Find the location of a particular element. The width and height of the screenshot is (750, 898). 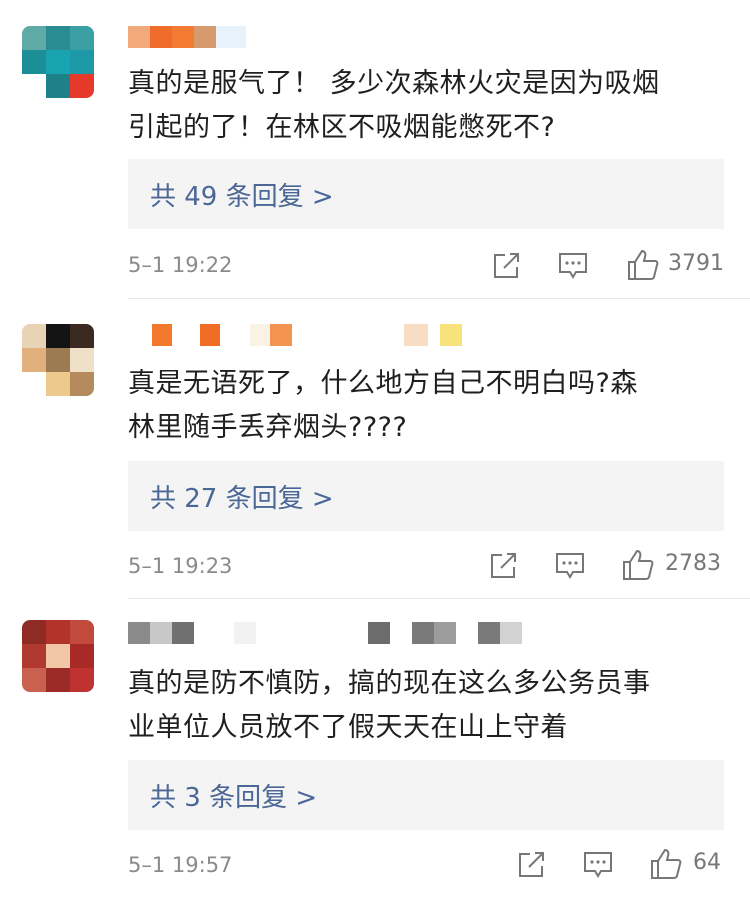

like-count: 64 is located at coordinates (707, 862).